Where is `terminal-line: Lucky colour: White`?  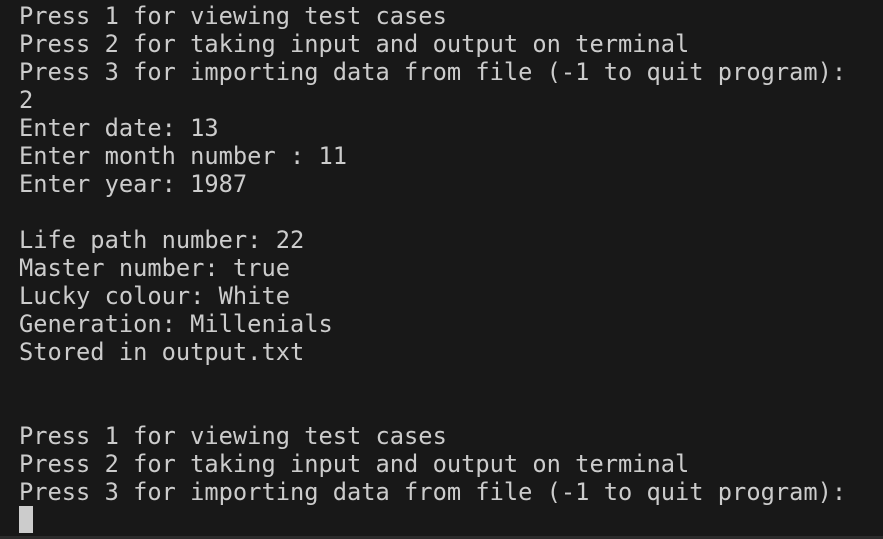
terminal-line: Lucky colour: White is located at coordinates (154, 296).